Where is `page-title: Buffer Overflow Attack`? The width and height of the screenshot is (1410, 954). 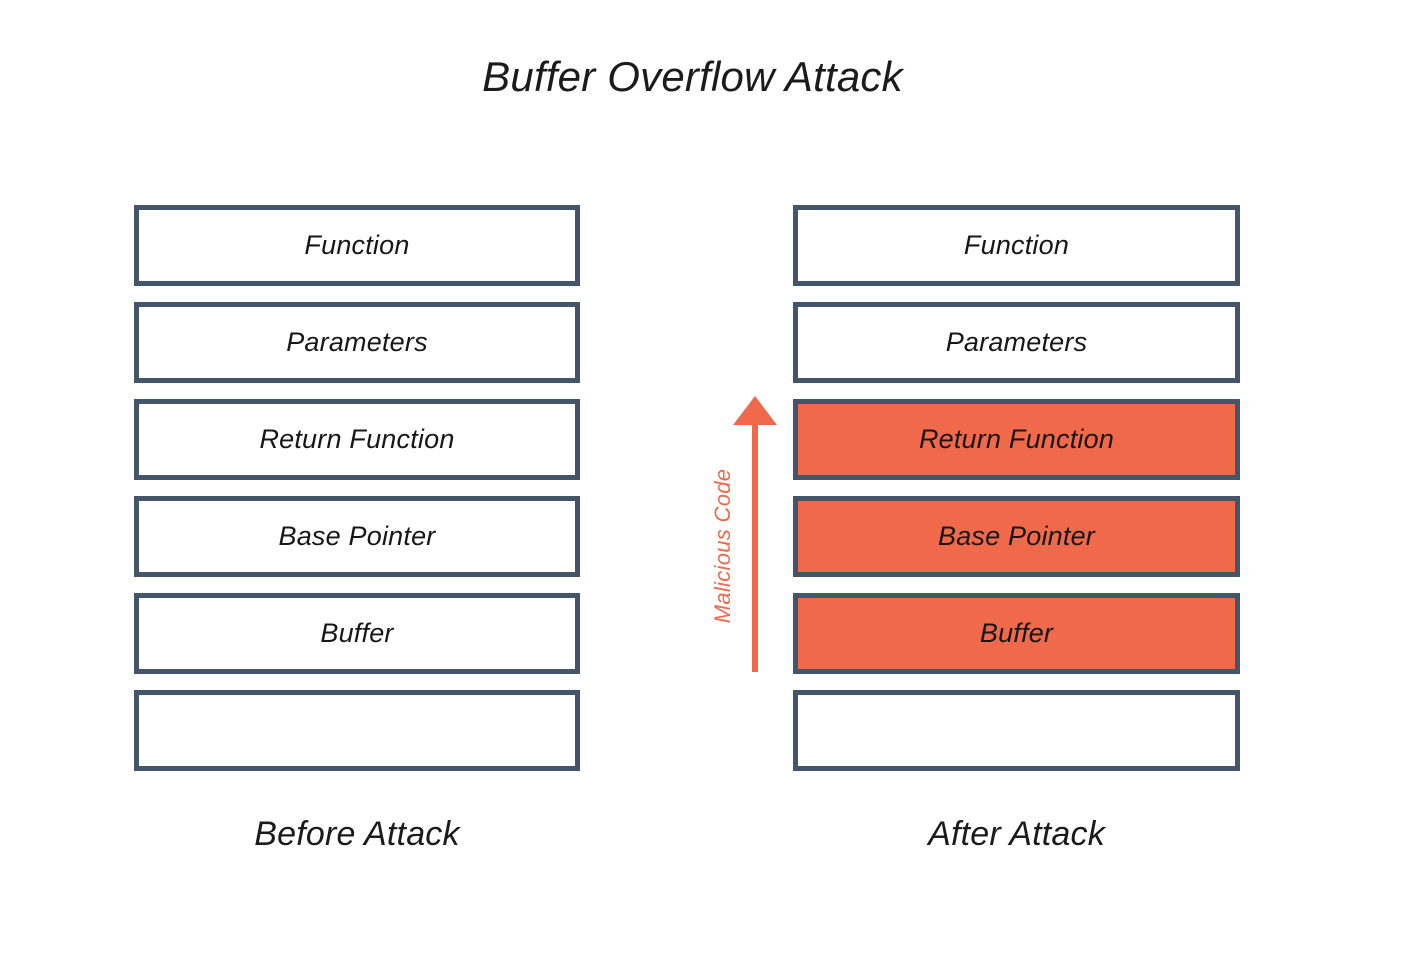 page-title: Buffer Overflow Attack is located at coordinates (692, 76).